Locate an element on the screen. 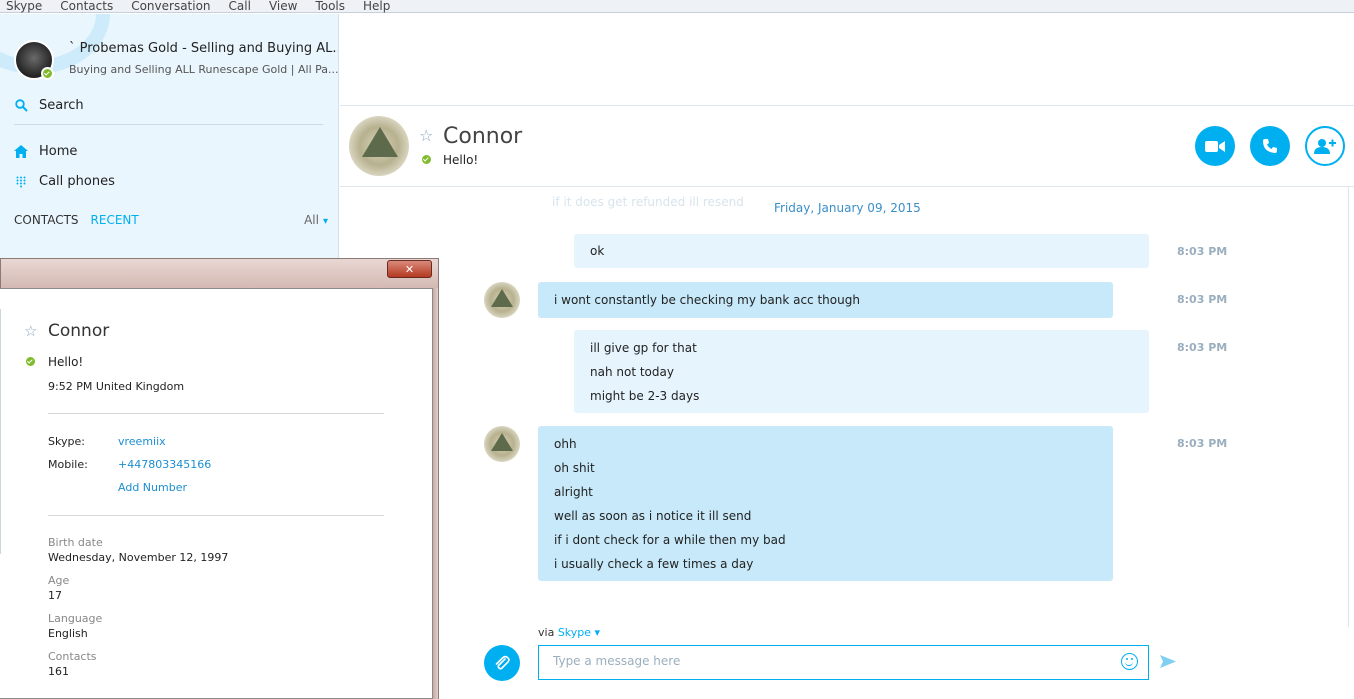 The height and width of the screenshot is (699, 1354). contact-name: Connor is located at coordinates (482, 136).